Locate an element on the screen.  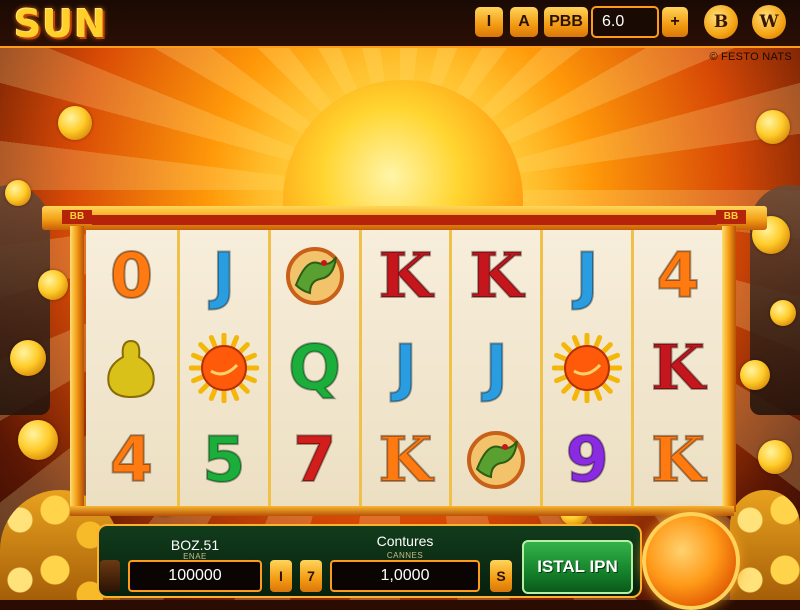
frame-bar is located at coordinates (404, 220).